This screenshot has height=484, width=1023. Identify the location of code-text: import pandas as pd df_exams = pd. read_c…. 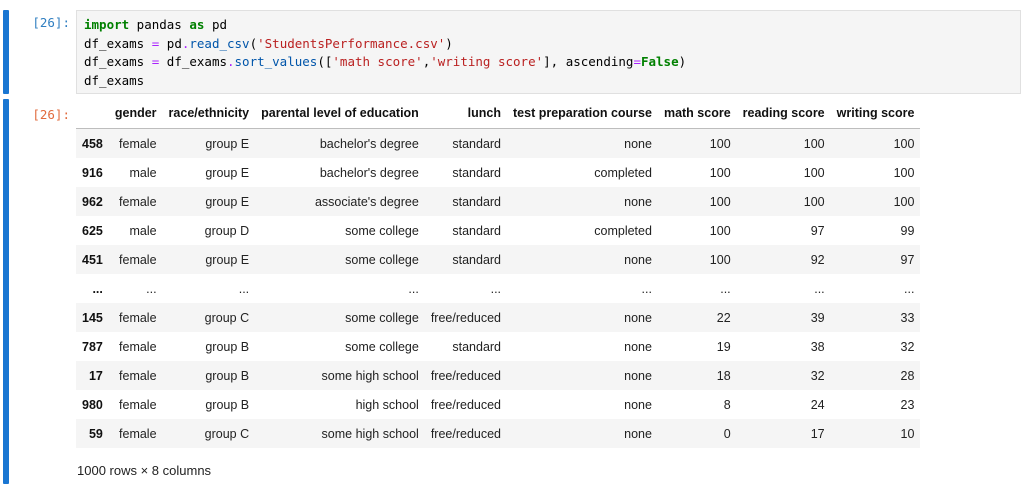
(385, 53).